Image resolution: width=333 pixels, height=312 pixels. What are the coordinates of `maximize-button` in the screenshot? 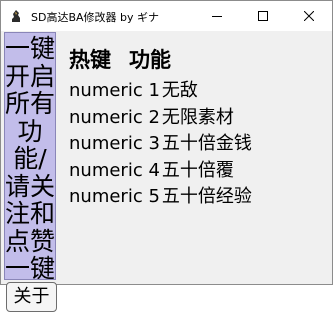 It's located at (263, 16).